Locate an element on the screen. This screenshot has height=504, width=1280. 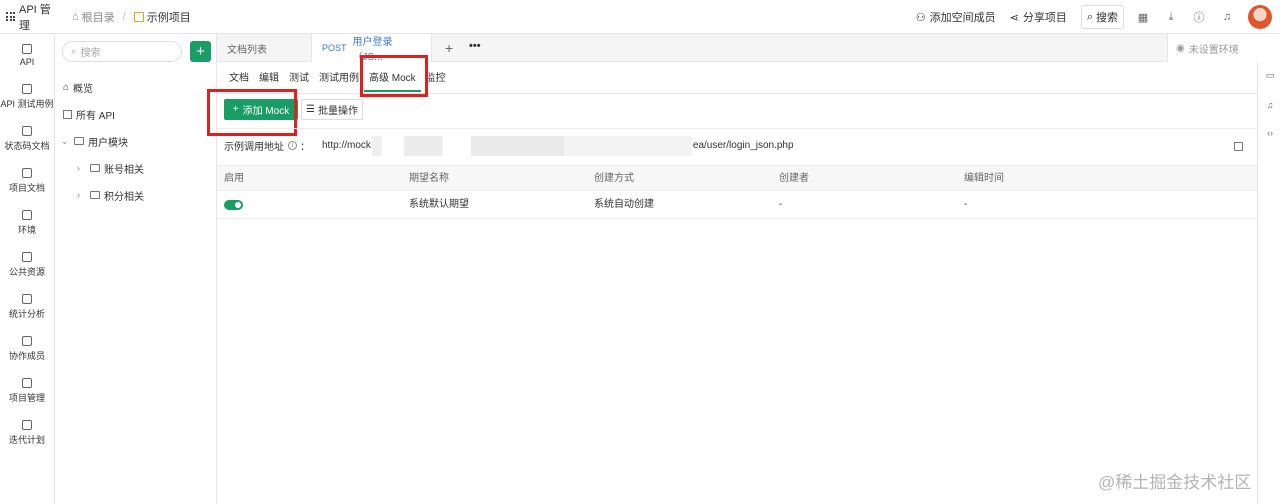
api-tree-panel: ⌕ 搜索 + ⌂ 概览 所有 API ⌄ 用户模块 › 账号相关 › 积分相关 is located at coordinates (136, 269).